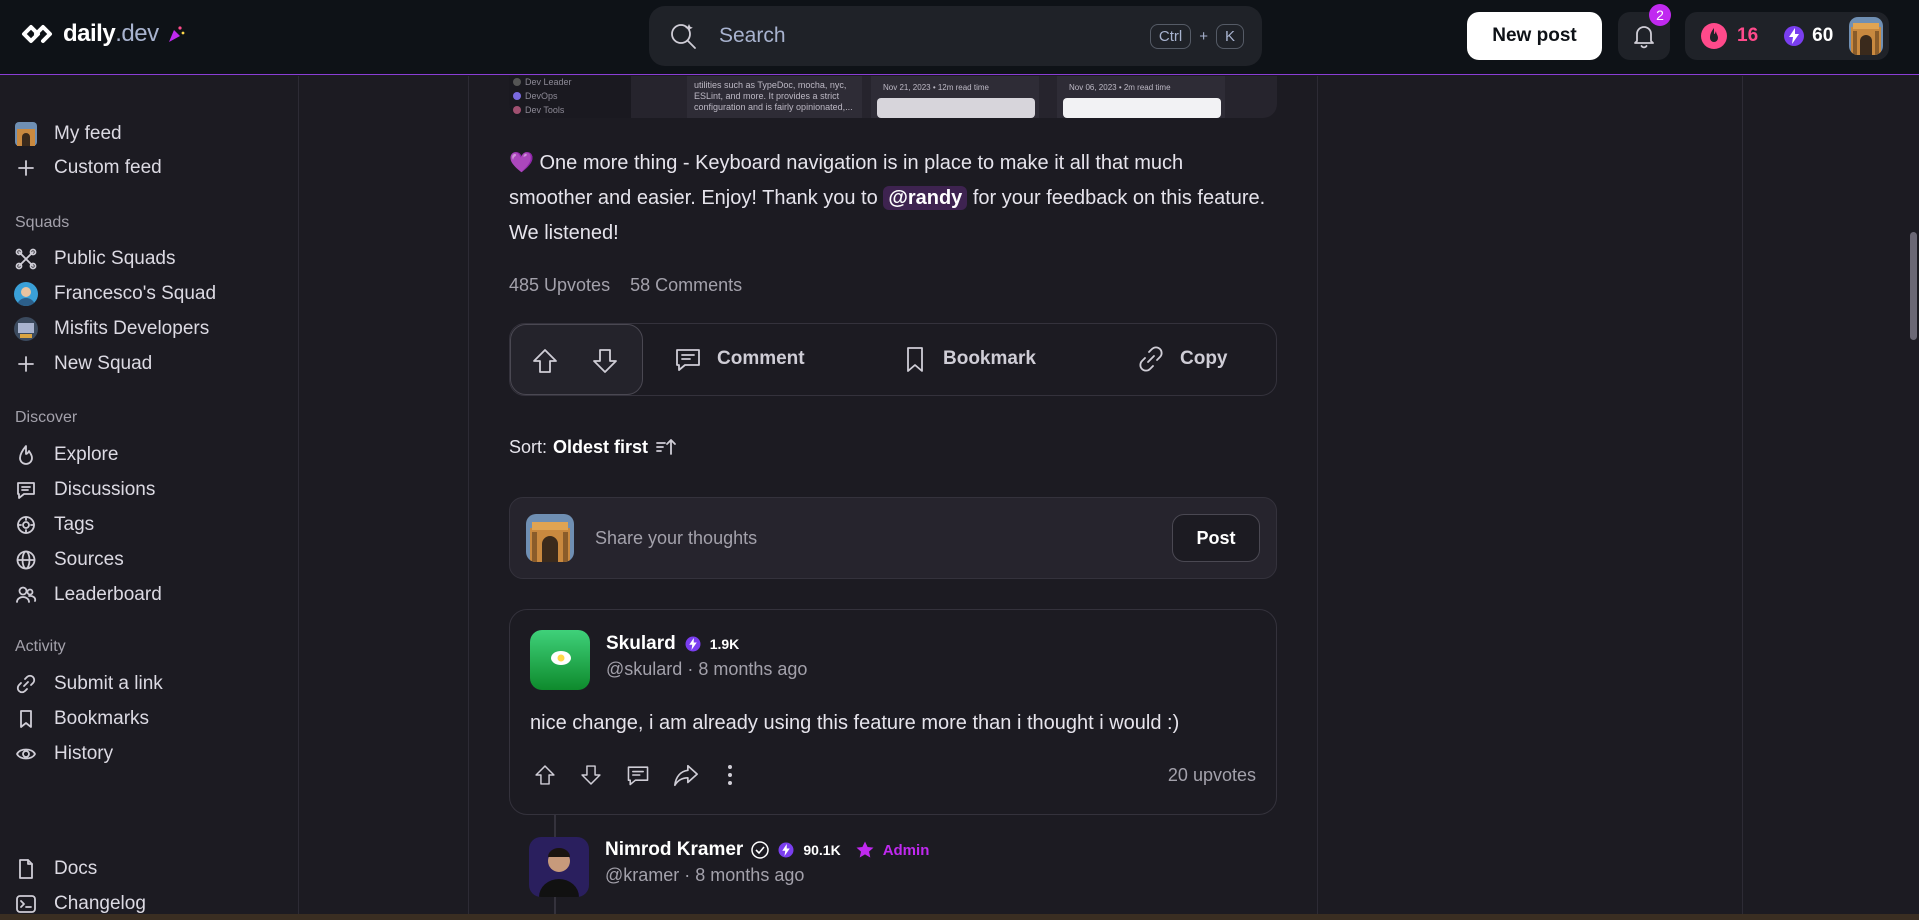 Image resolution: width=1919 pixels, height=920 pixels. What do you see at coordinates (968, 359) in the screenshot?
I see `bookmark-button: Bookmark` at bounding box center [968, 359].